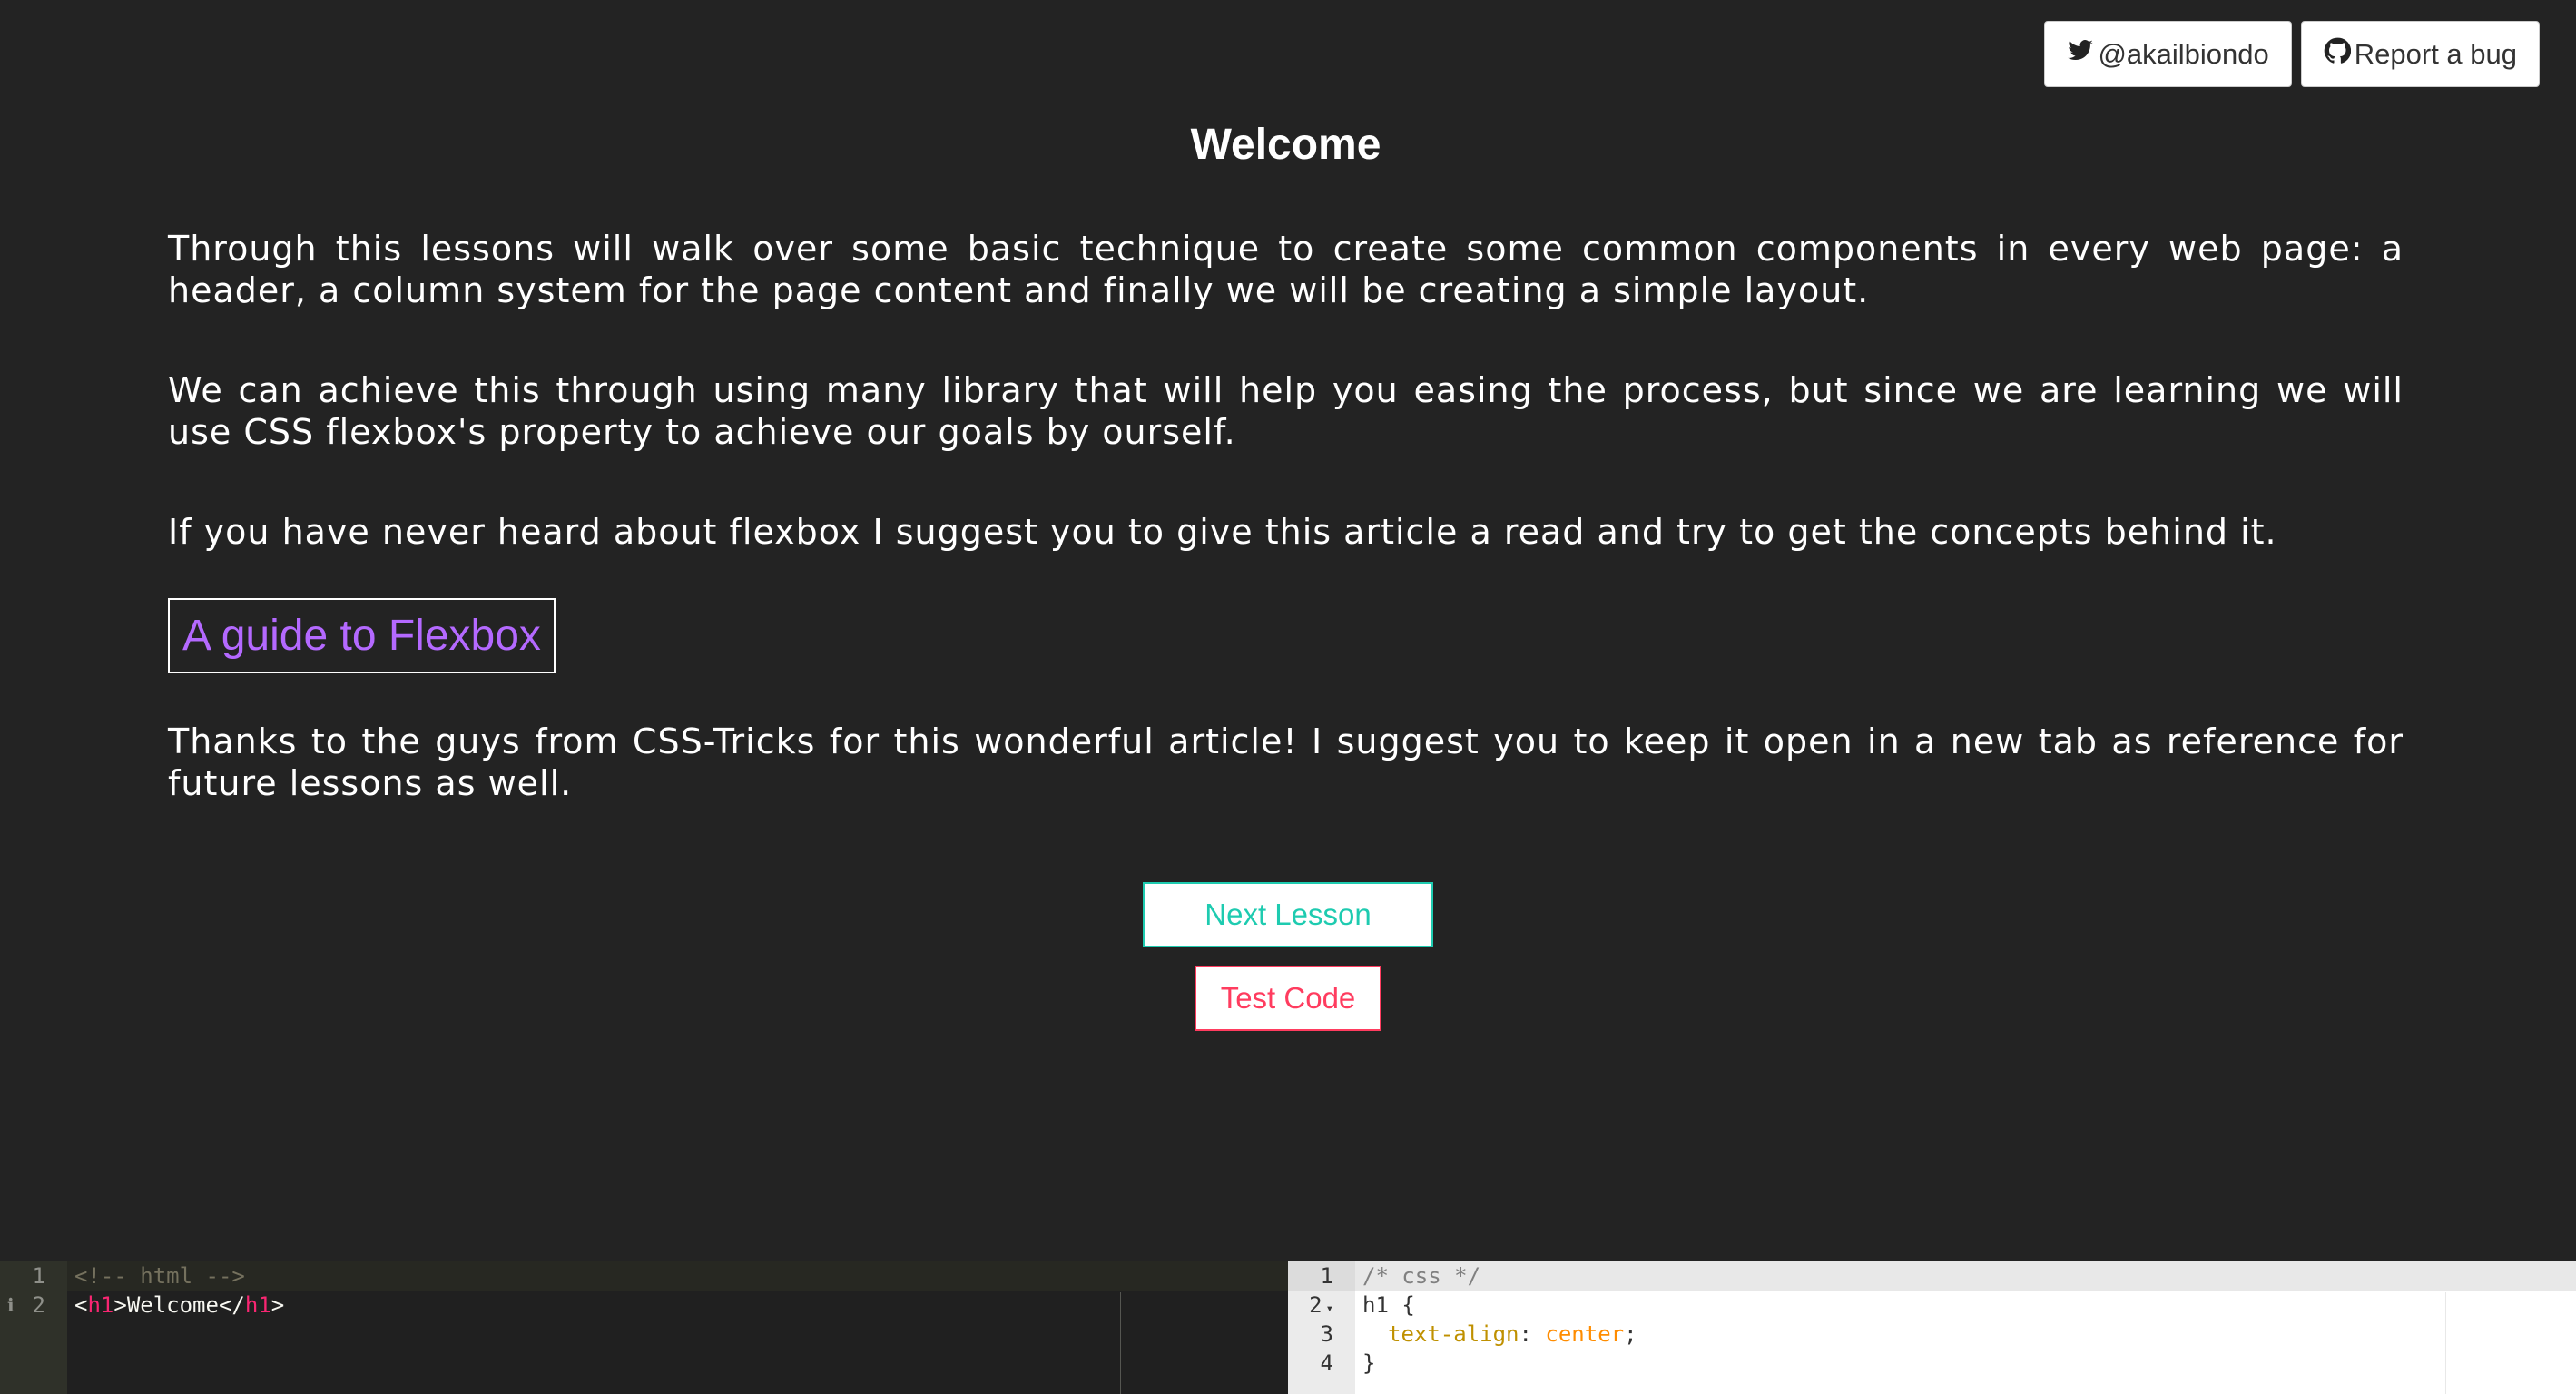  Describe the element at coordinates (2435, 53) in the screenshot. I see `report-bug-label: Report a bug` at that location.